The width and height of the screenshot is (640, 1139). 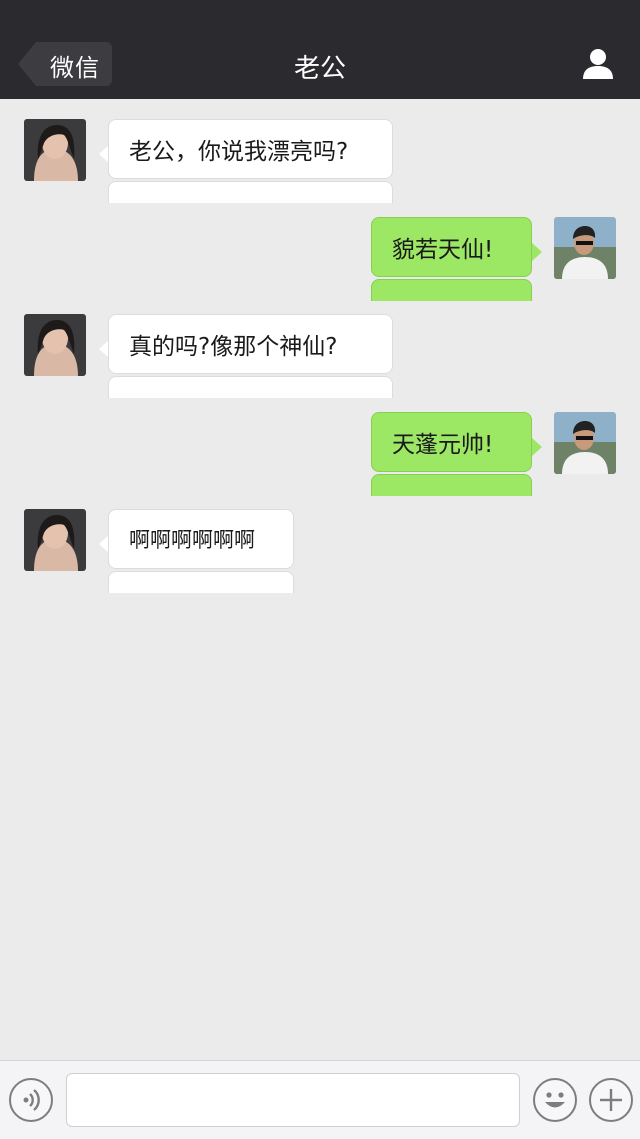 I want to click on message-bubble-outgoing: 天蓬元帅!, so click(x=451, y=442).